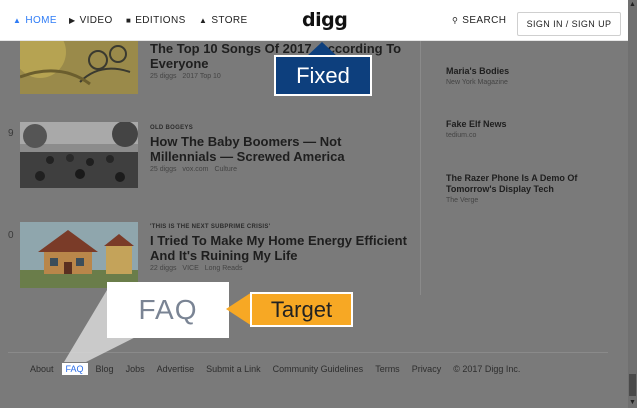 This screenshot has height=408, width=637. Describe the element at coordinates (301, 309) in the screenshot. I see `target-callout: Target` at that location.